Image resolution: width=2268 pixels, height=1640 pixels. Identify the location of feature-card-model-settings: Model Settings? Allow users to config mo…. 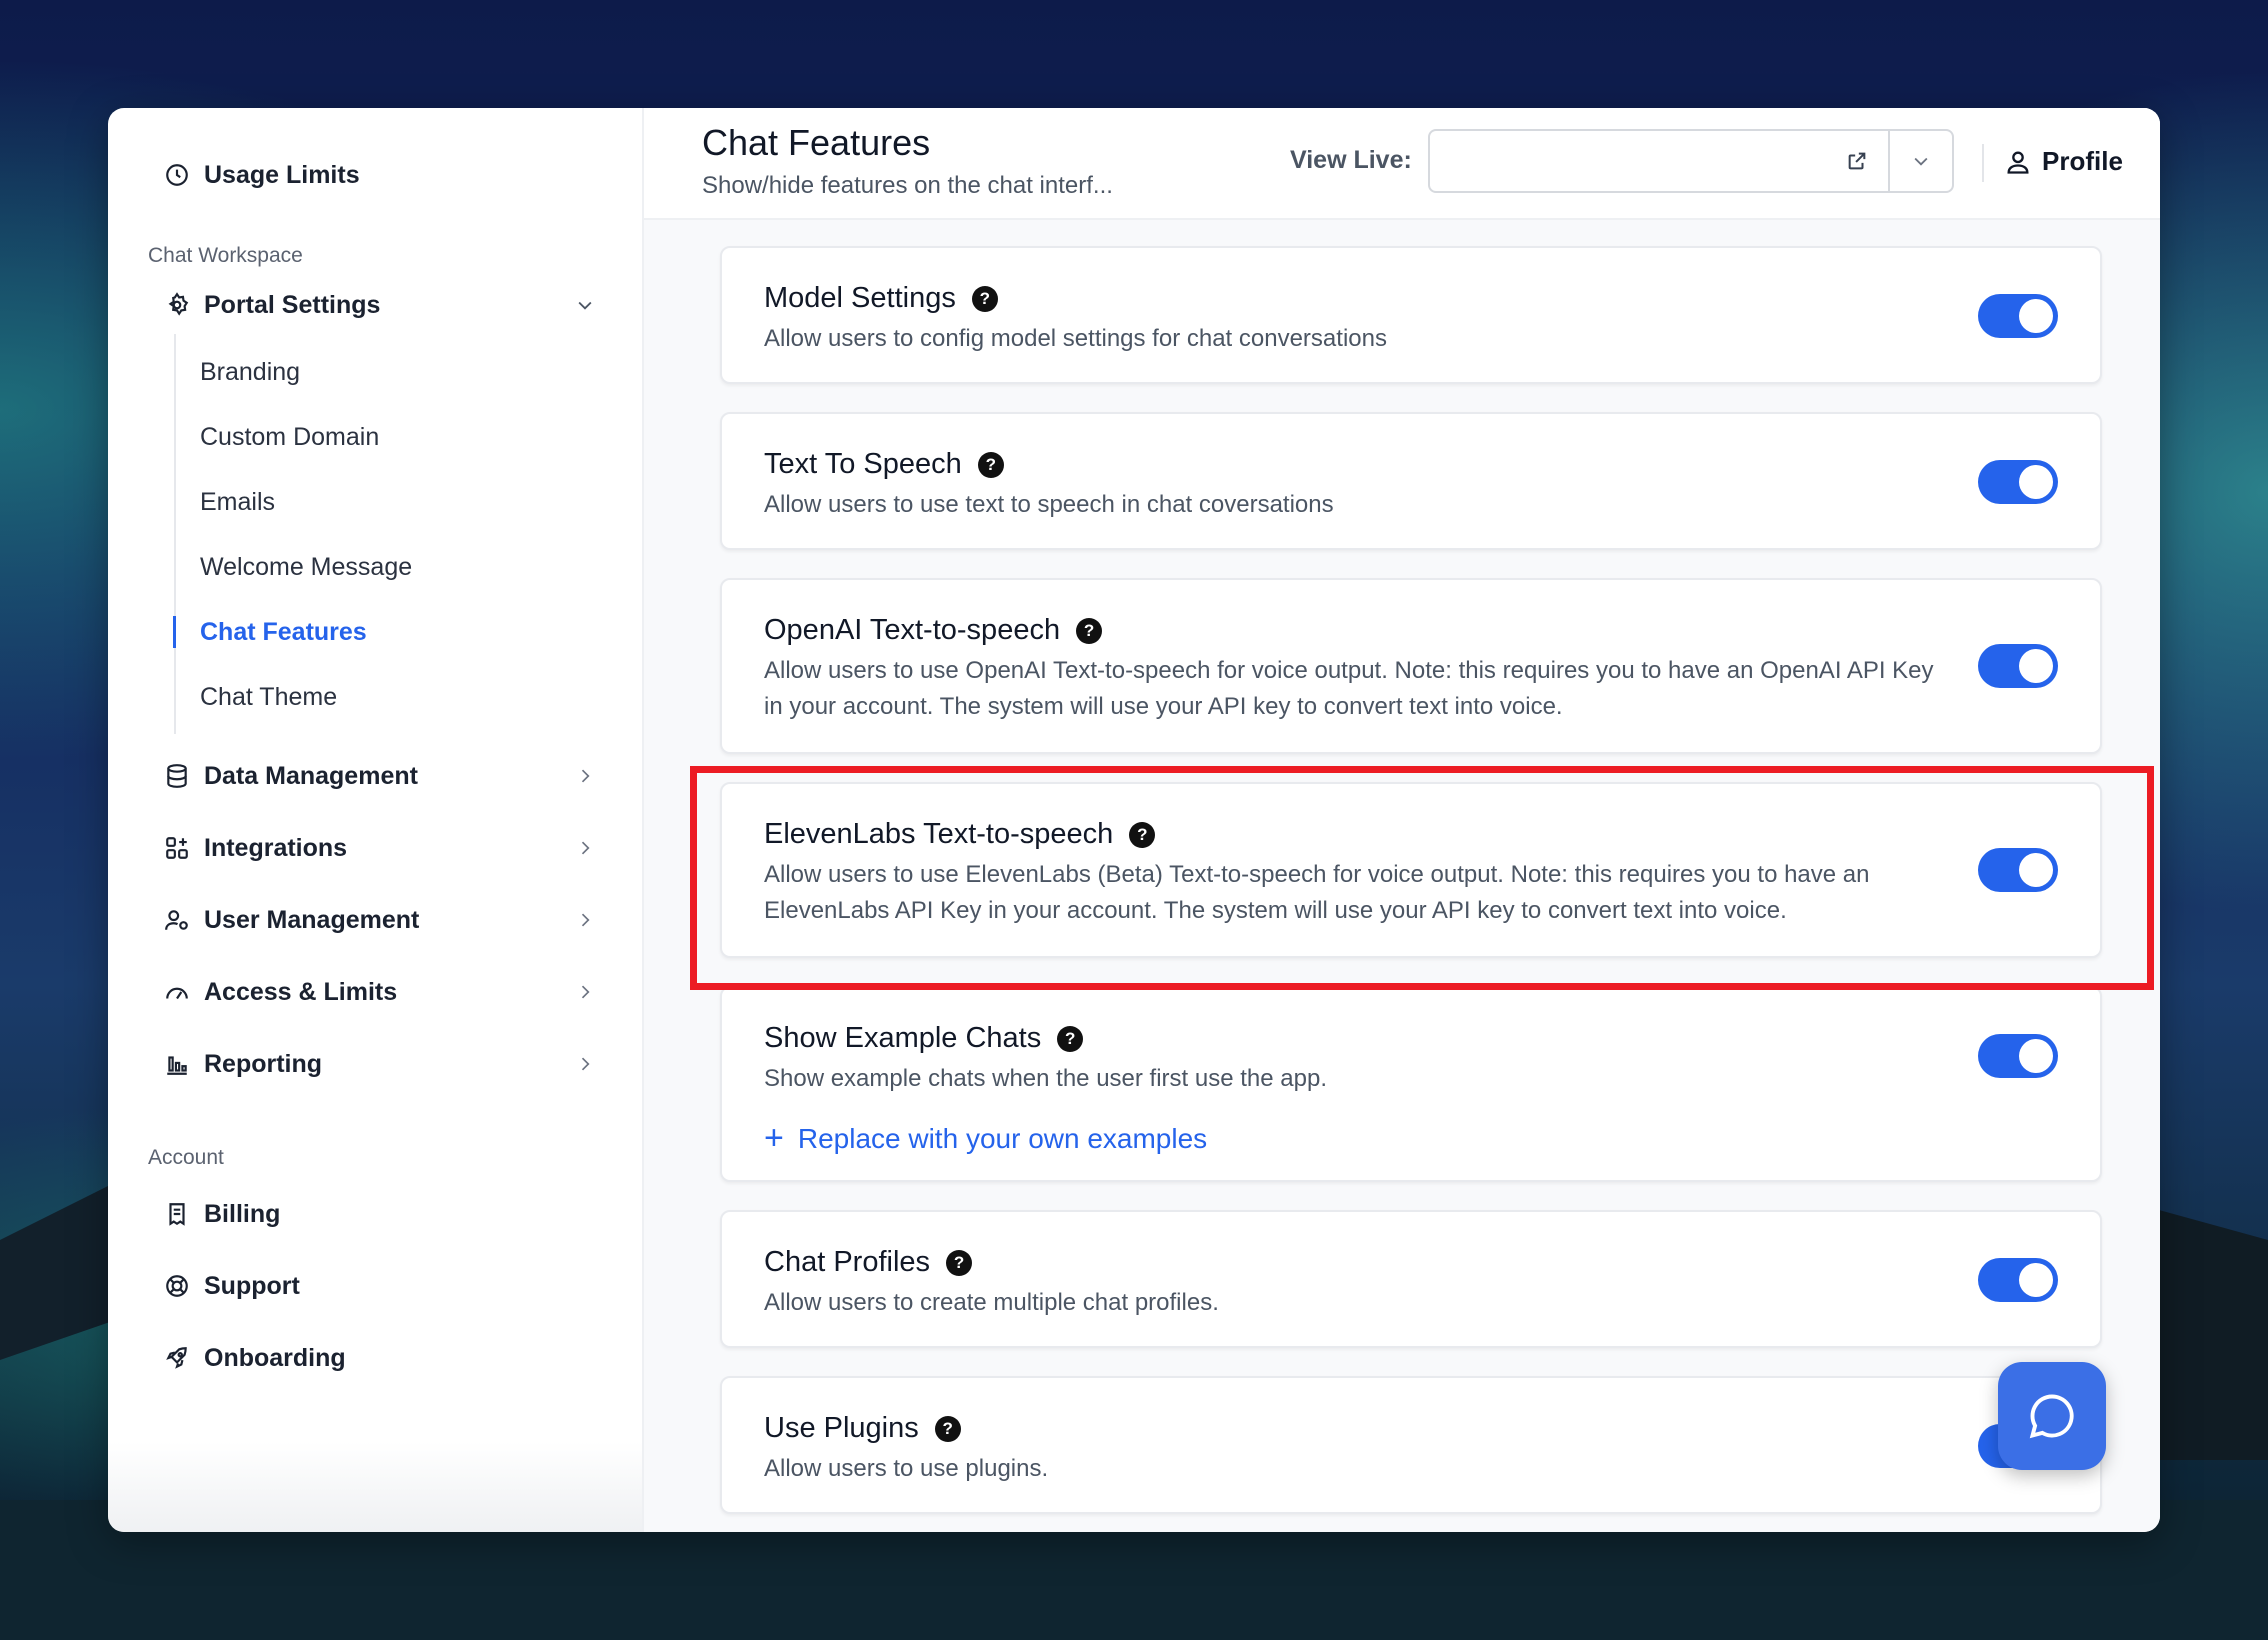
(1411, 315).